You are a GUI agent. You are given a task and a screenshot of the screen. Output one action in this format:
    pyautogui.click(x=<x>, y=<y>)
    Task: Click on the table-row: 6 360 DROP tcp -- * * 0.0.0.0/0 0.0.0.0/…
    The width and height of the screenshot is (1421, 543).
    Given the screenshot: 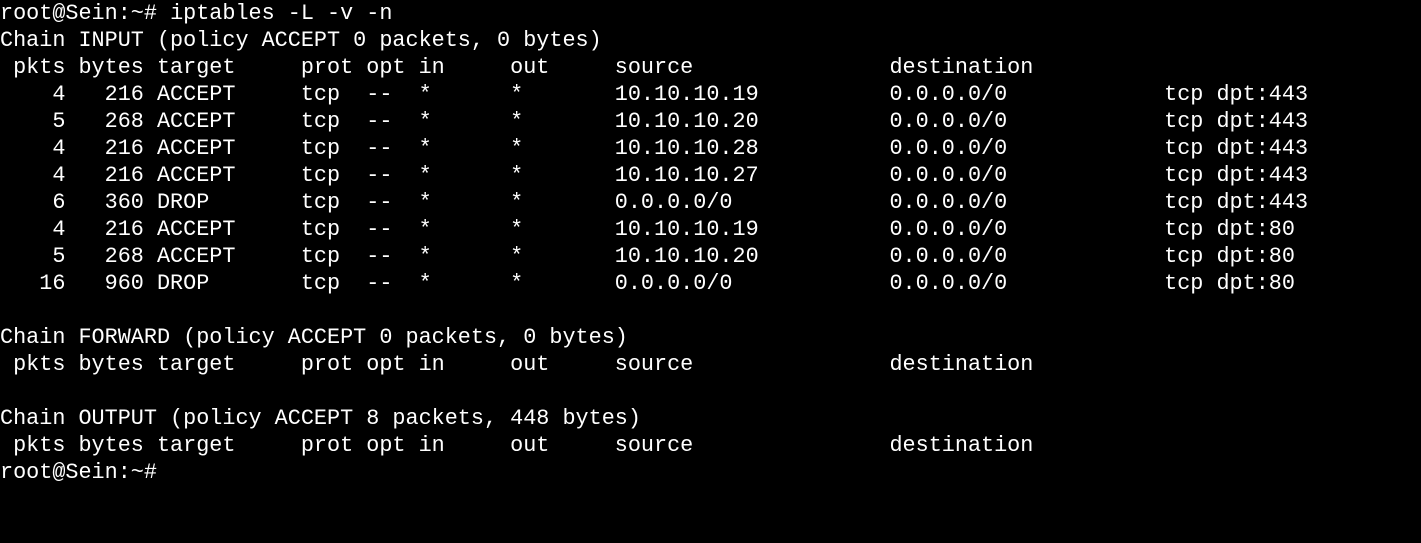 What is the action you would take?
    pyautogui.click(x=654, y=202)
    